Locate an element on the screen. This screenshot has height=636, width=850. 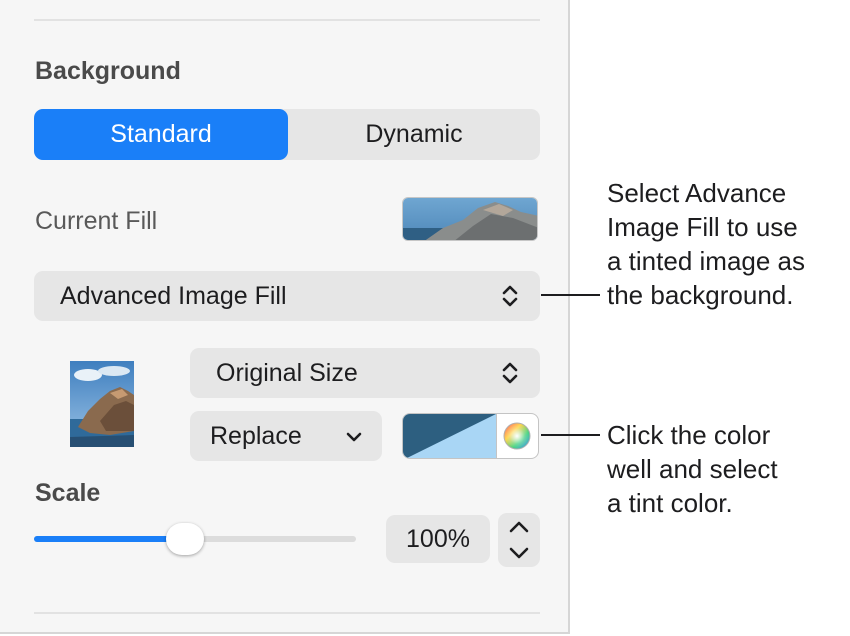
tint-color-well is located at coordinates (470, 436).